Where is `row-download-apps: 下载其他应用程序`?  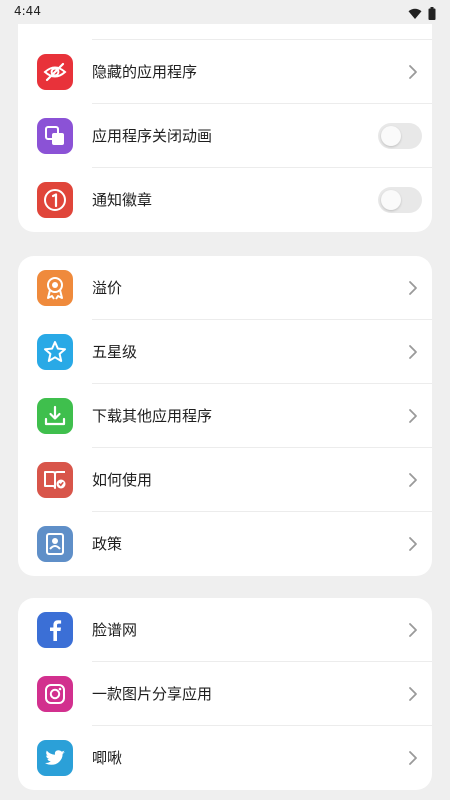
row-download-apps: 下载其他应用程序 is located at coordinates (225, 416).